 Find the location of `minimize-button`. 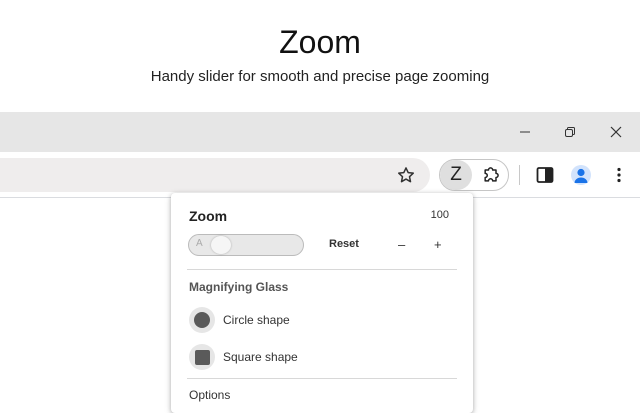

minimize-button is located at coordinates (525, 132).